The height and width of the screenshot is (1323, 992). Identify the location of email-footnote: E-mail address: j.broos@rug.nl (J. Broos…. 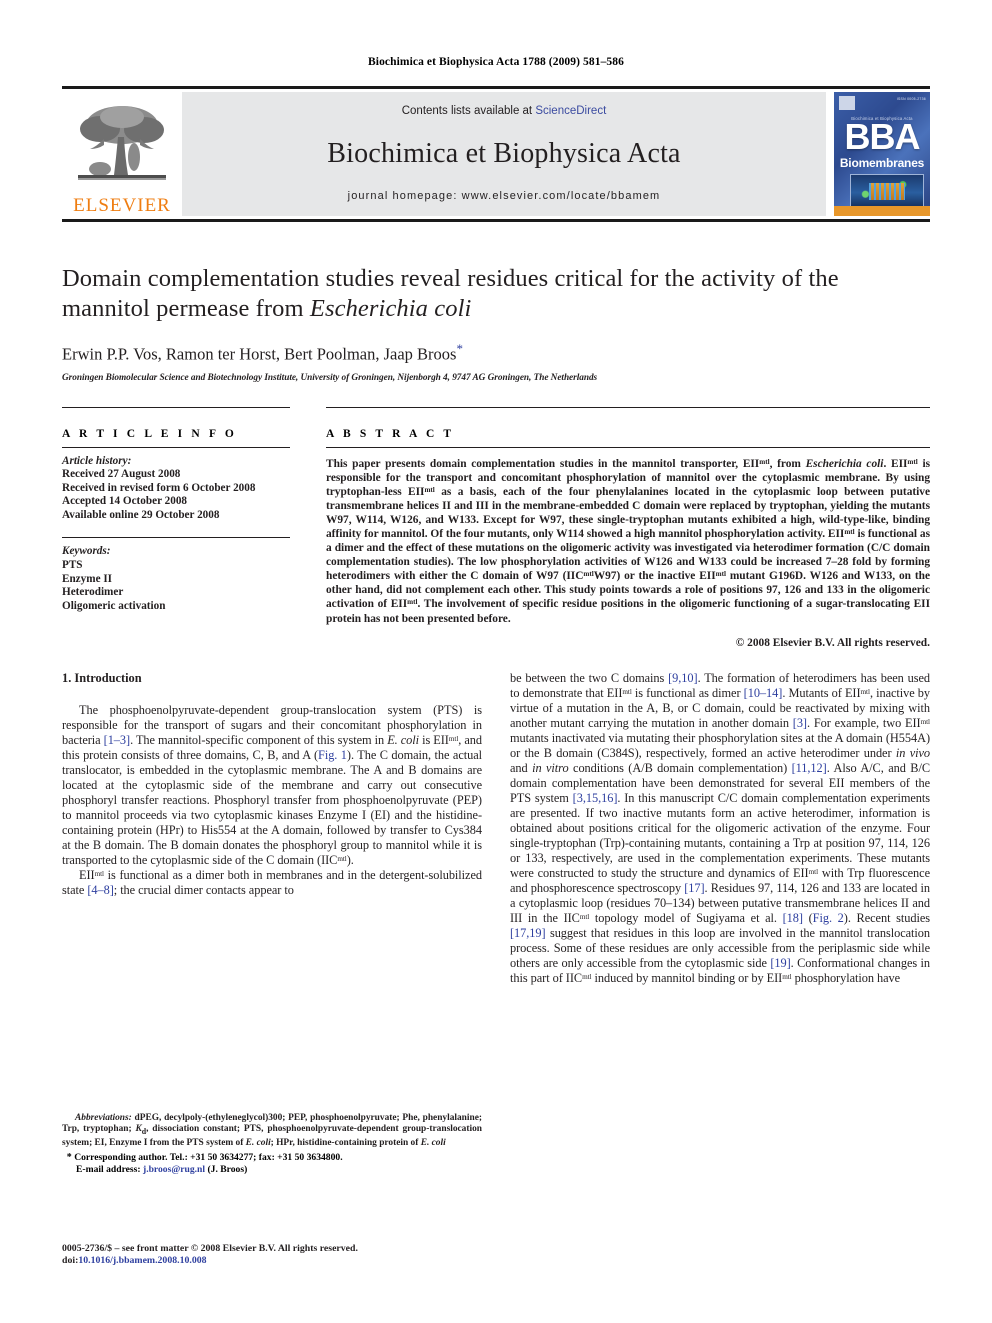
(272, 1170).